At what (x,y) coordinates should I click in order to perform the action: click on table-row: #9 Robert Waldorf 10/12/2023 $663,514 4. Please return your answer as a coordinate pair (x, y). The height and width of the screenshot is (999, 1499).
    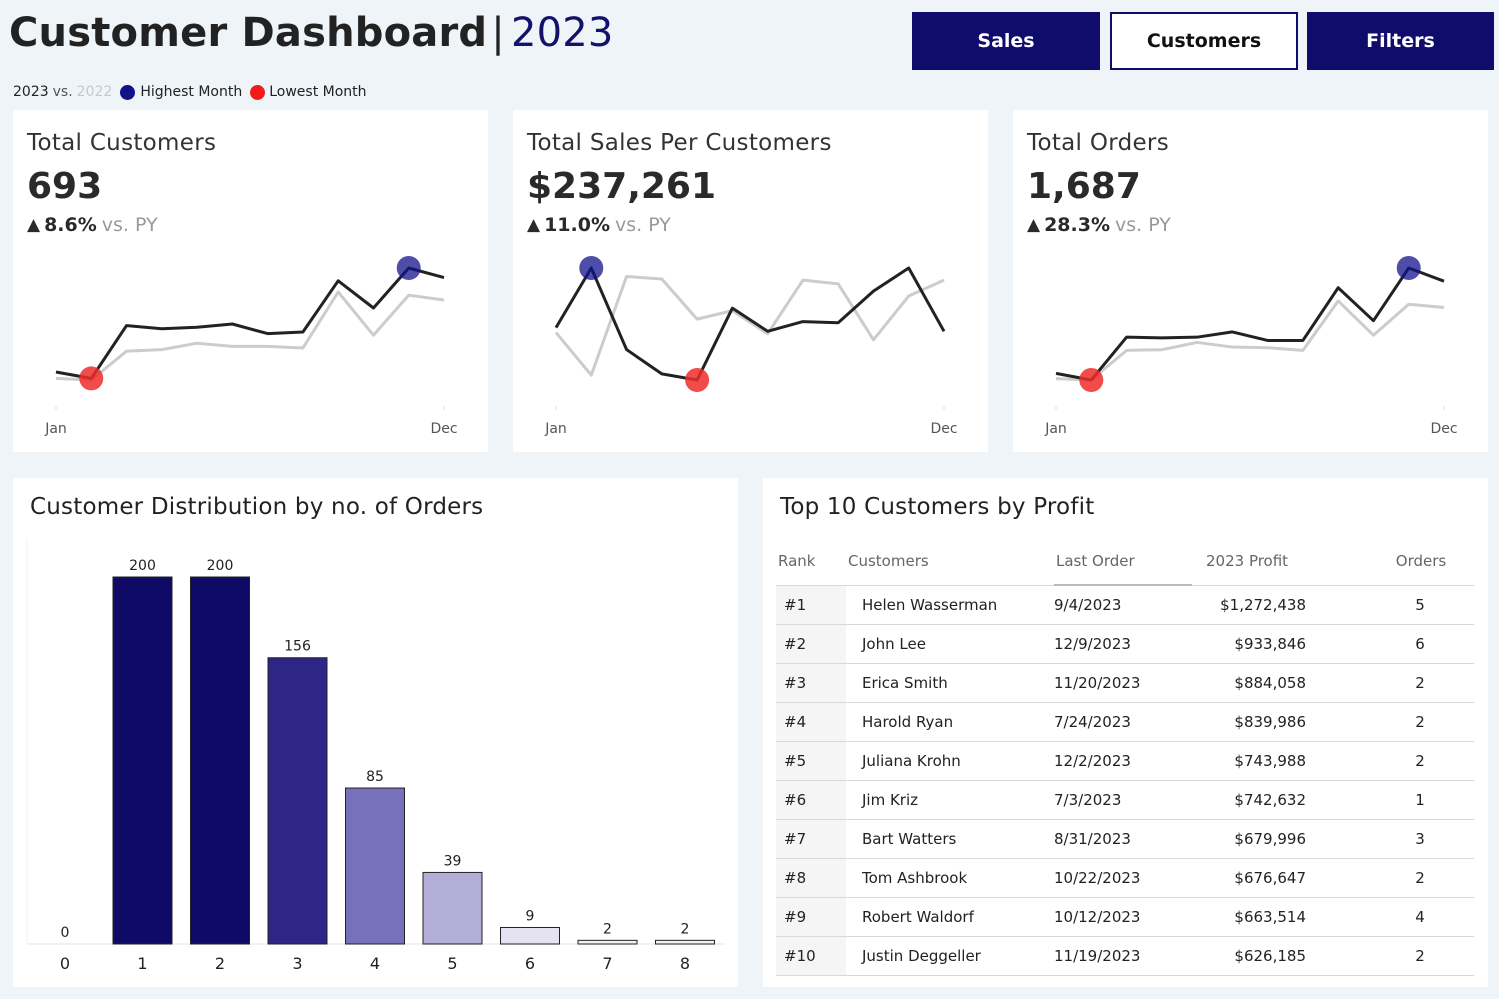
    Looking at the image, I should click on (1125, 917).